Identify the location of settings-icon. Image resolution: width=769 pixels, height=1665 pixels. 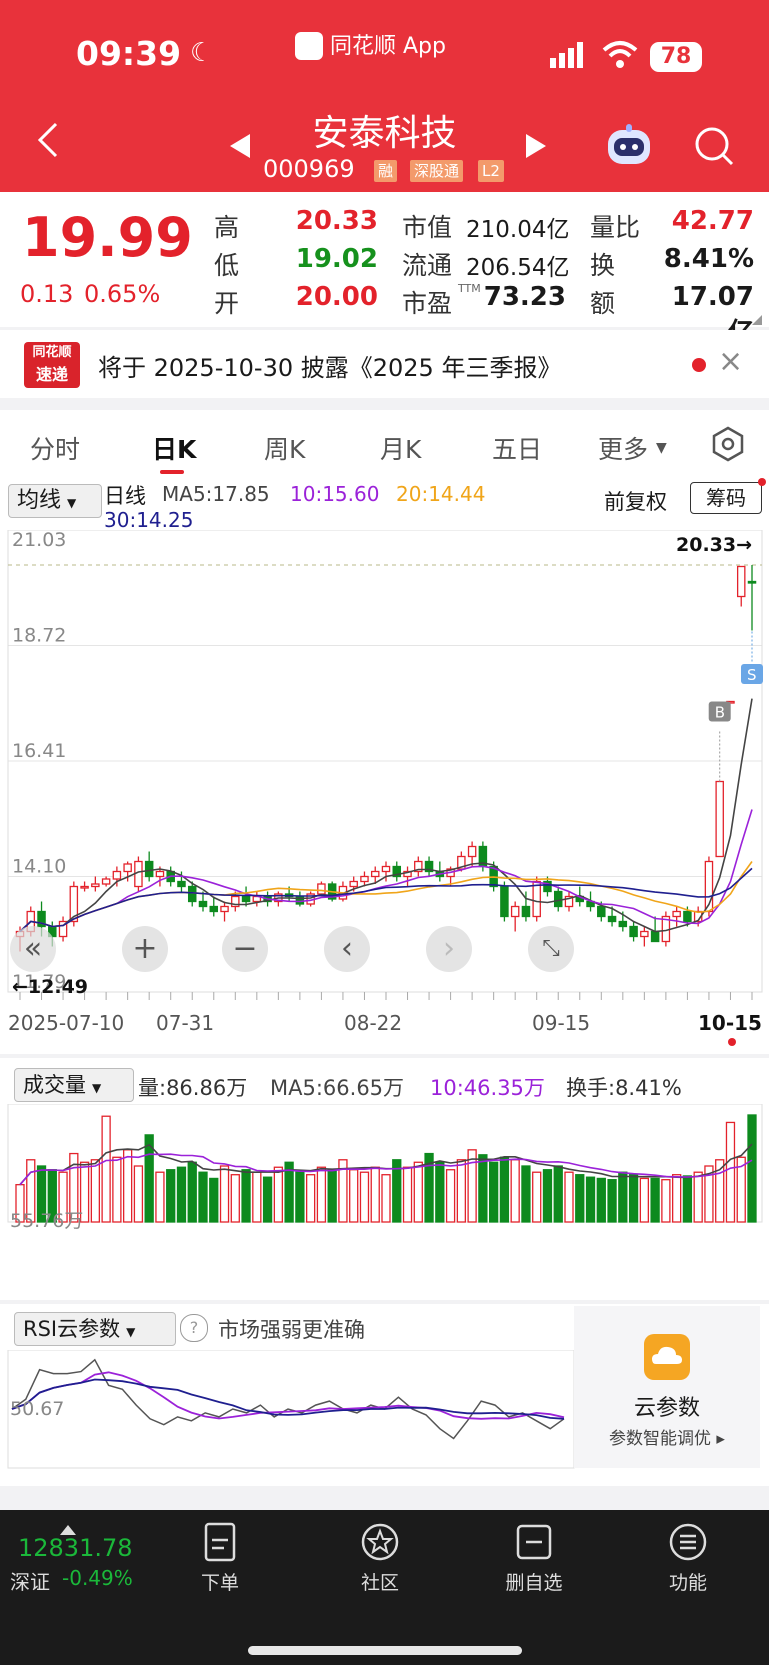
(728, 444).